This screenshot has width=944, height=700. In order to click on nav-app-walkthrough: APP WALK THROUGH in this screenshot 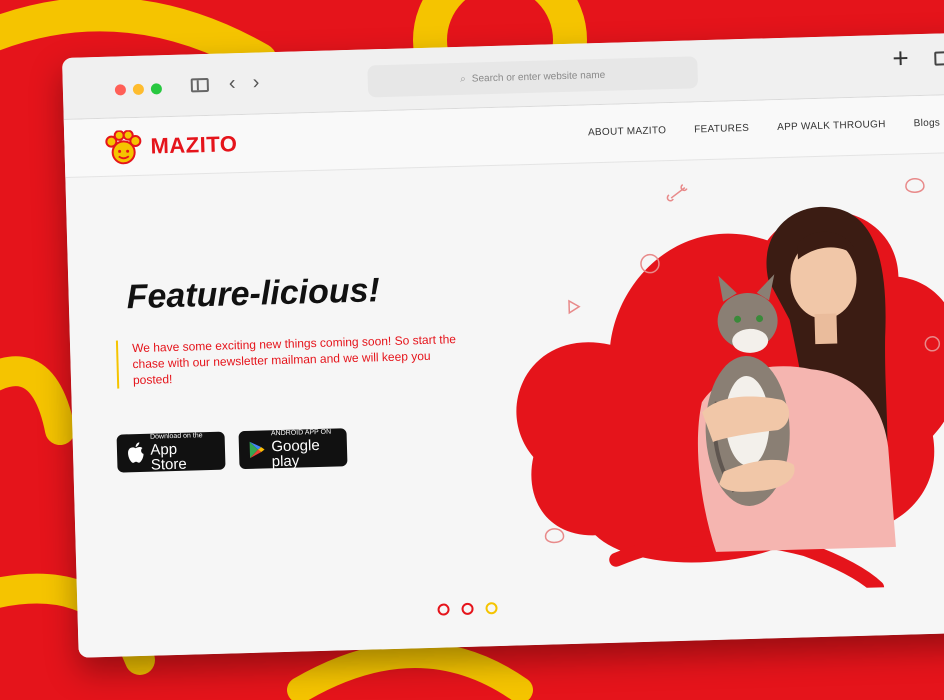, I will do `click(831, 126)`.